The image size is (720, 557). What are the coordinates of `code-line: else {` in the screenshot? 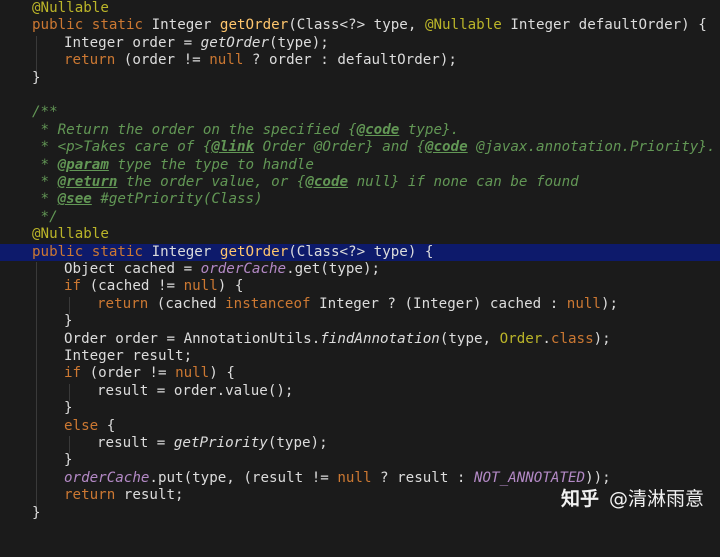 It's located at (360, 426).